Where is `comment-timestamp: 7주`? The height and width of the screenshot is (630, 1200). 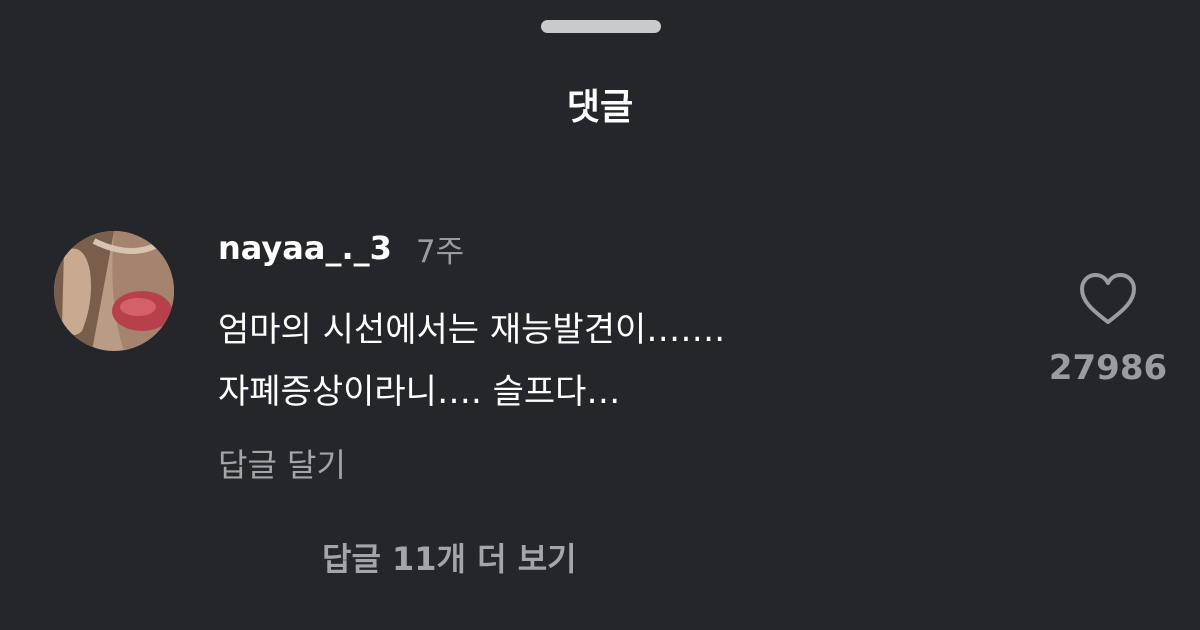
comment-timestamp: 7주 is located at coordinates (440, 251).